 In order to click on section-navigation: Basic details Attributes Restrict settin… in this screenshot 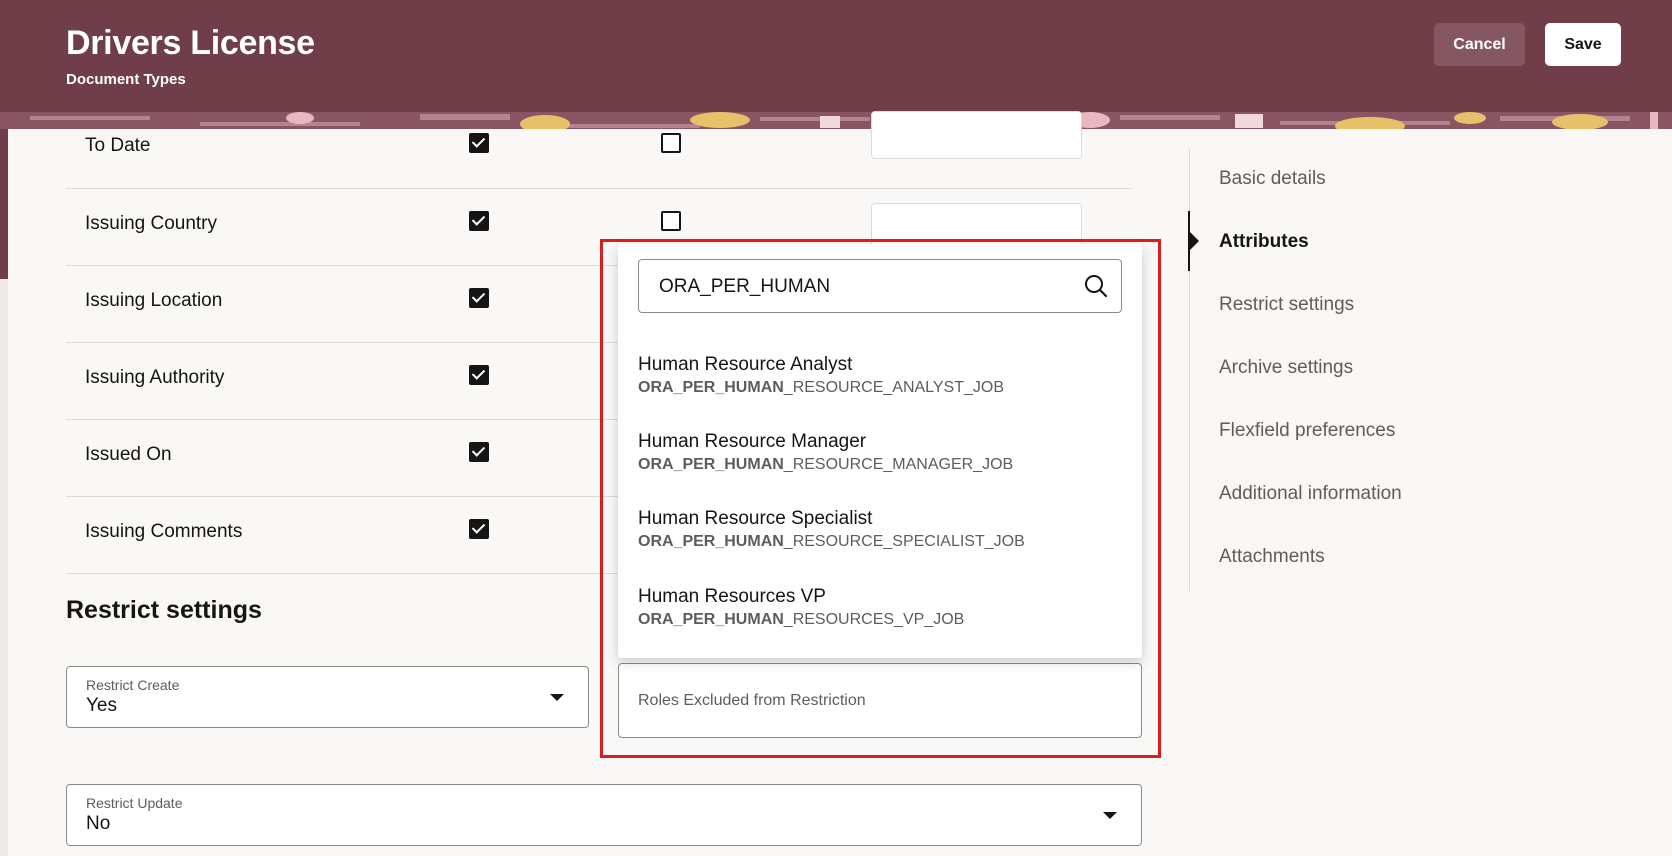, I will do `click(1338, 370)`.